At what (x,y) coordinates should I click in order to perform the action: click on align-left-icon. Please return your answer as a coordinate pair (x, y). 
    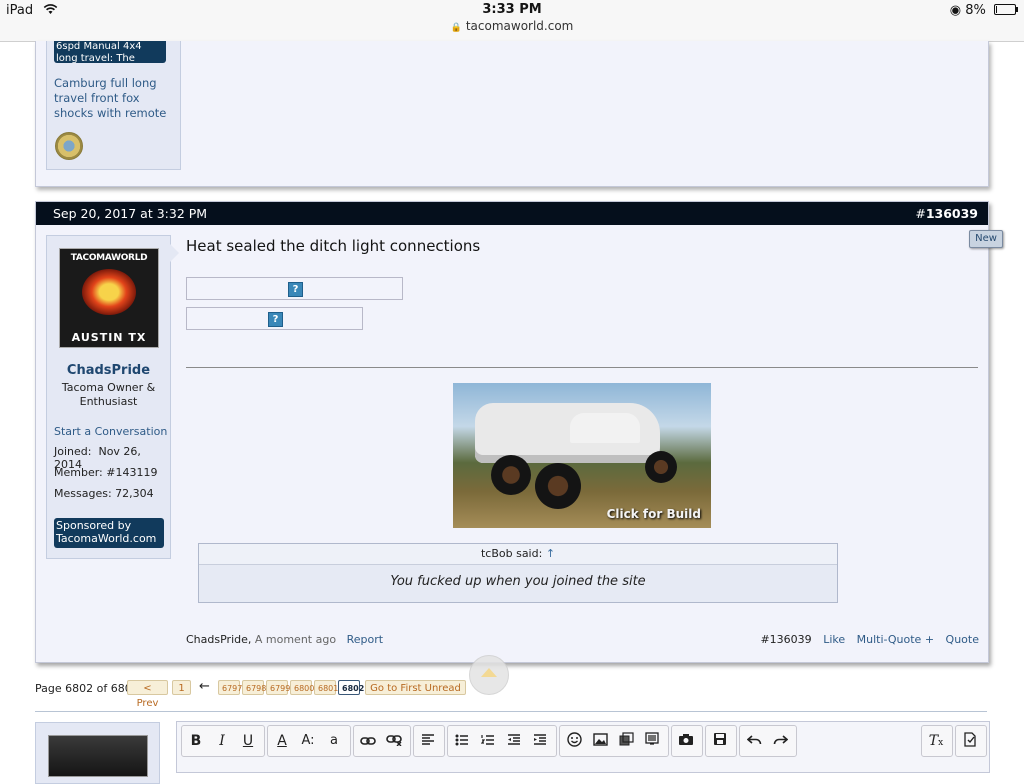
    Looking at the image, I should click on (428, 741).